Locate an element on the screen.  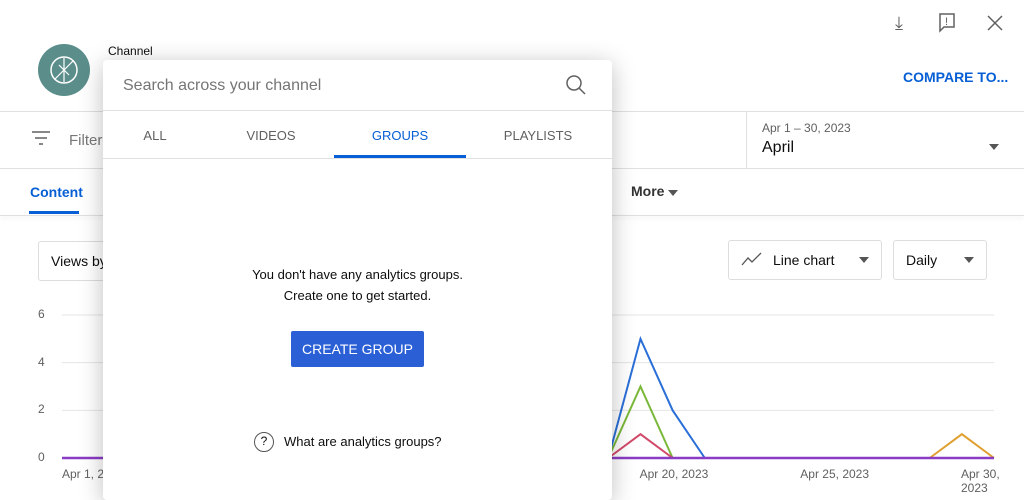
tab-videos: VIDEOS is located at coordinates (271, 135).